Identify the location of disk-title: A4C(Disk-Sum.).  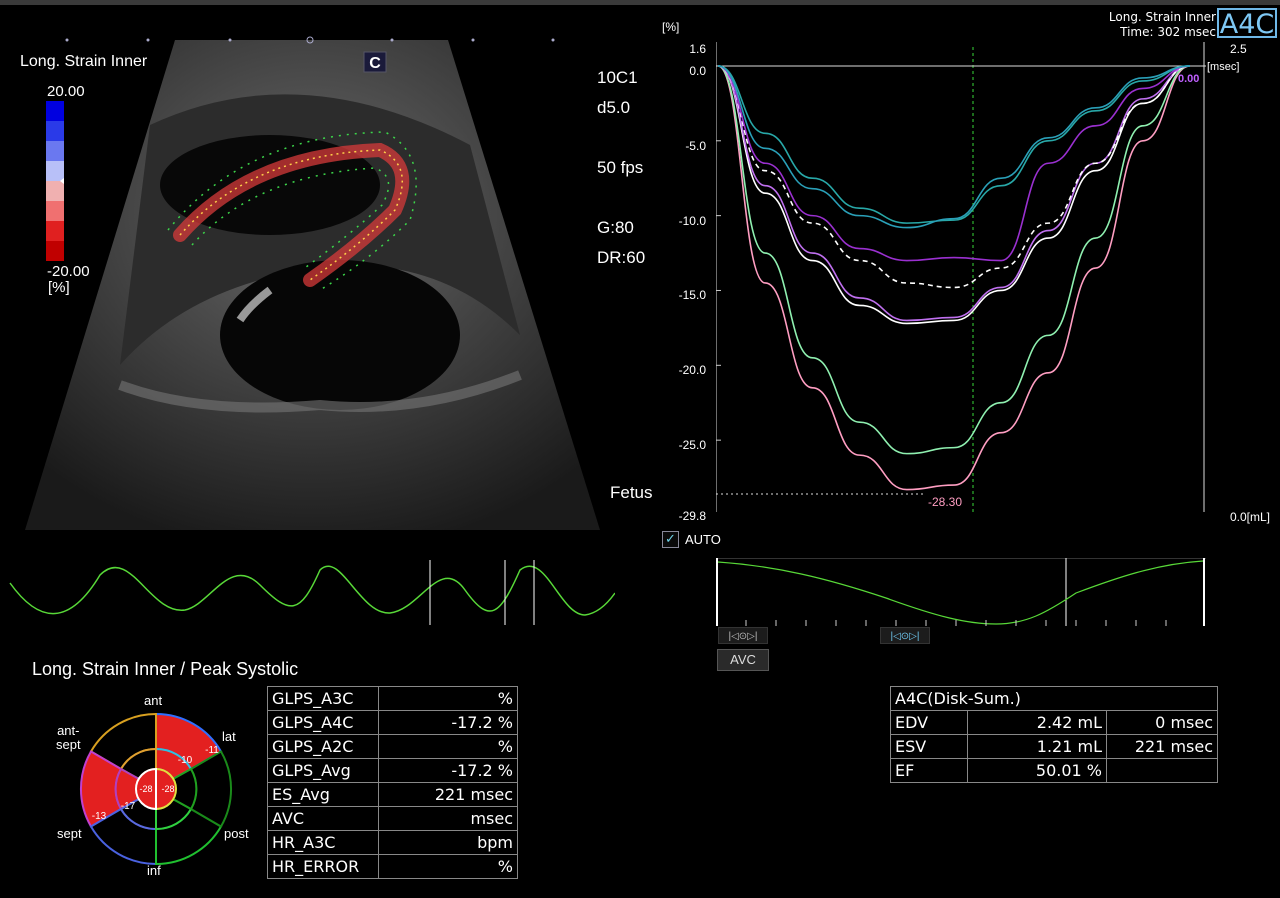
(1054, 698).